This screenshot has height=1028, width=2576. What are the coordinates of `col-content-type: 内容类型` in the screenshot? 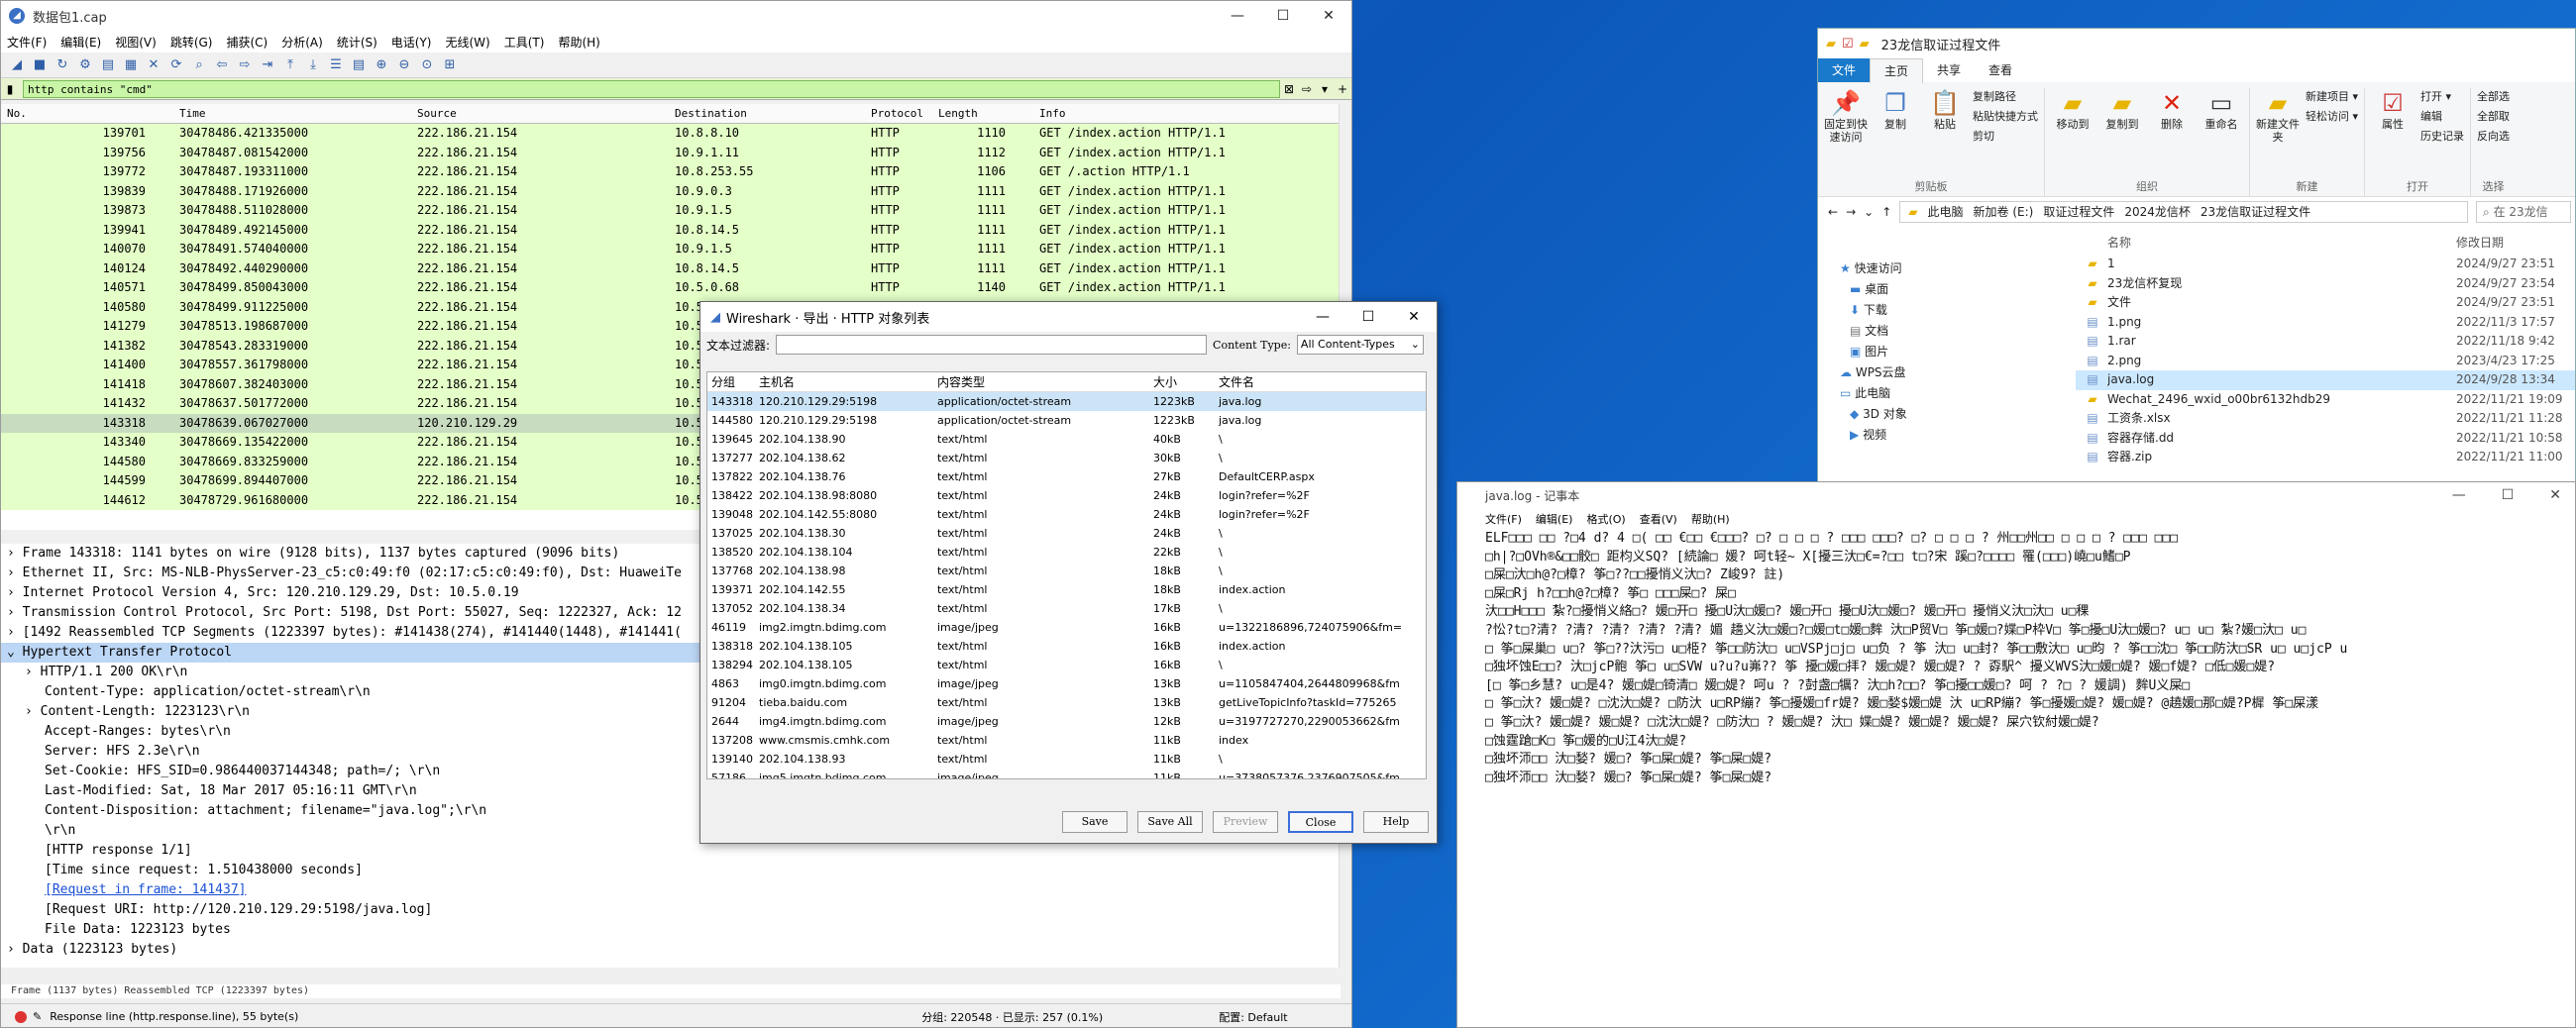 It's located at (1041, 381).